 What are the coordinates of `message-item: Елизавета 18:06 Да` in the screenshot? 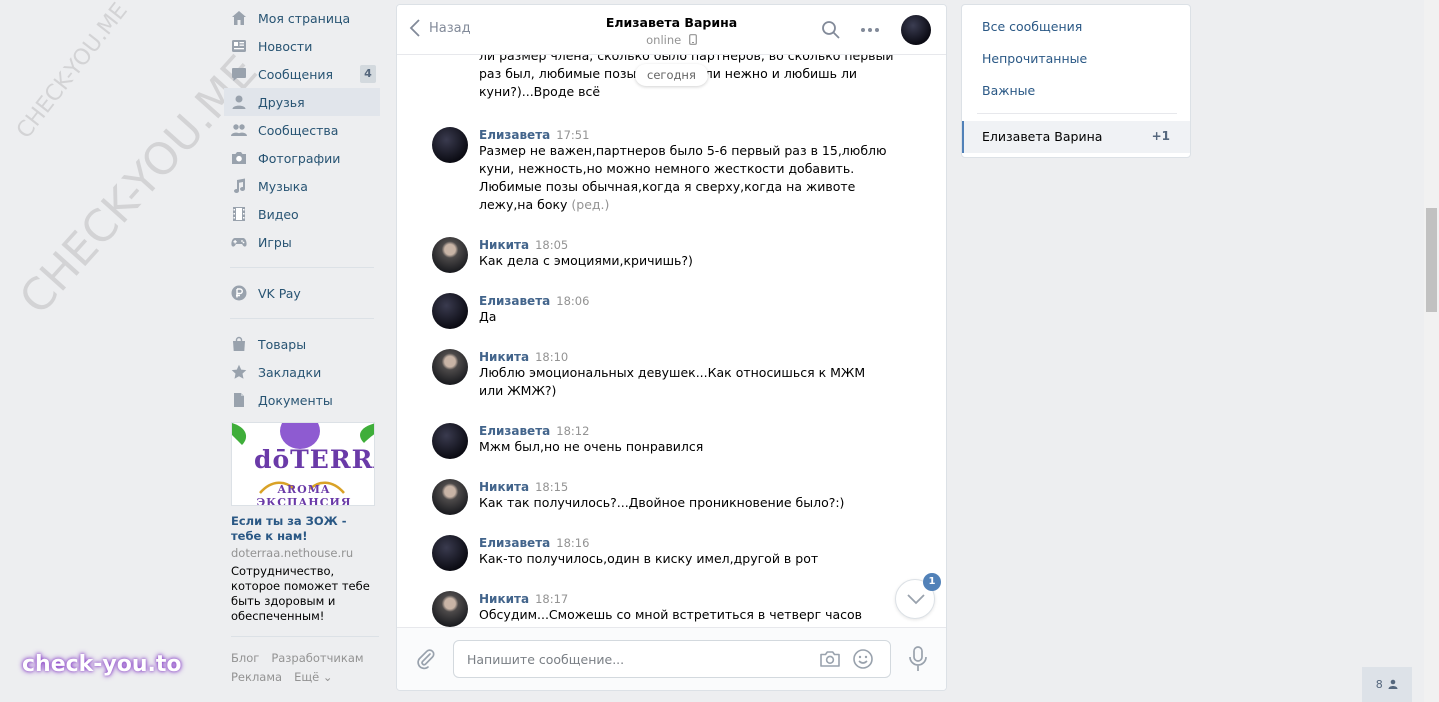 It's located at (667, 311).